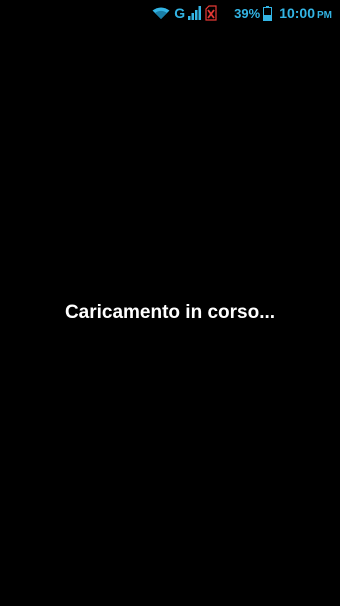 The height and width of the screenshot is (606, 340). Describe the element at coordinates (161, 13) in the screenshot. I see `wifi-icon` at that location.